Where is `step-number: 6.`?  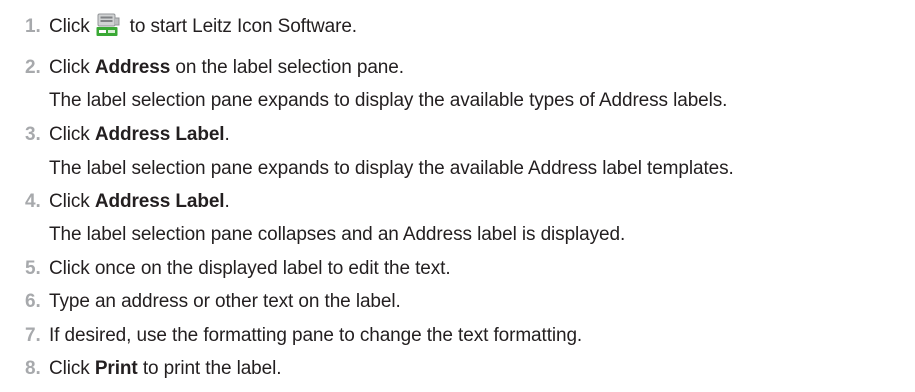
step-number: 6. is located at coordinates (33, 301).